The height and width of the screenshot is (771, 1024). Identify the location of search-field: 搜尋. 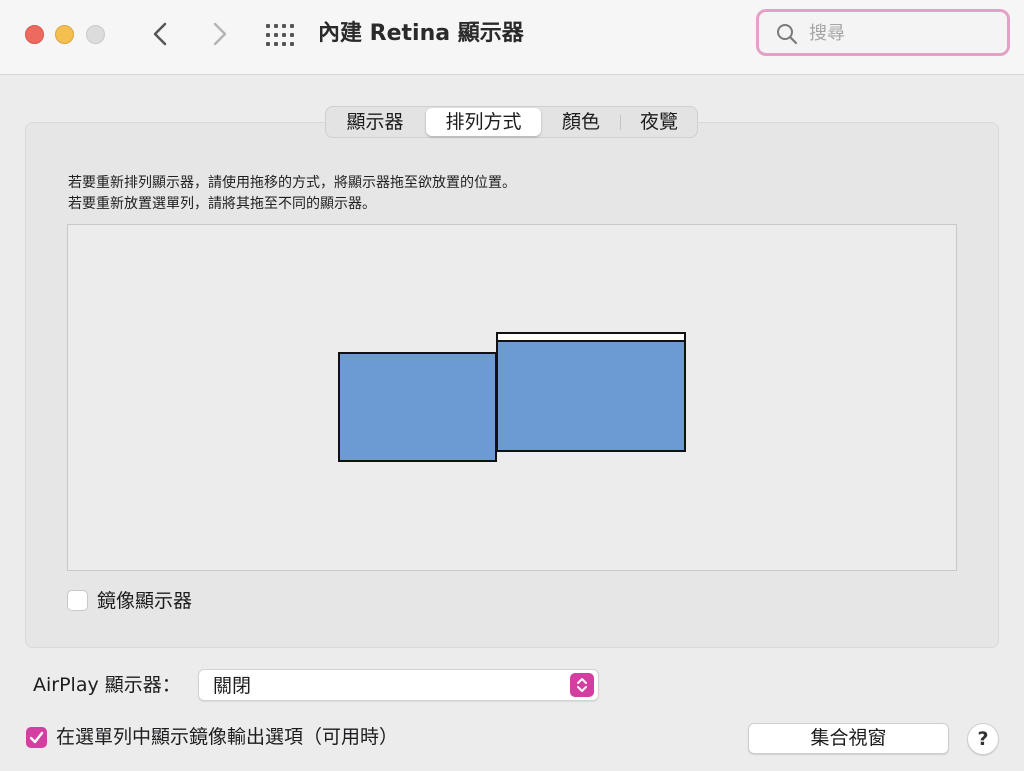
(883, 32).